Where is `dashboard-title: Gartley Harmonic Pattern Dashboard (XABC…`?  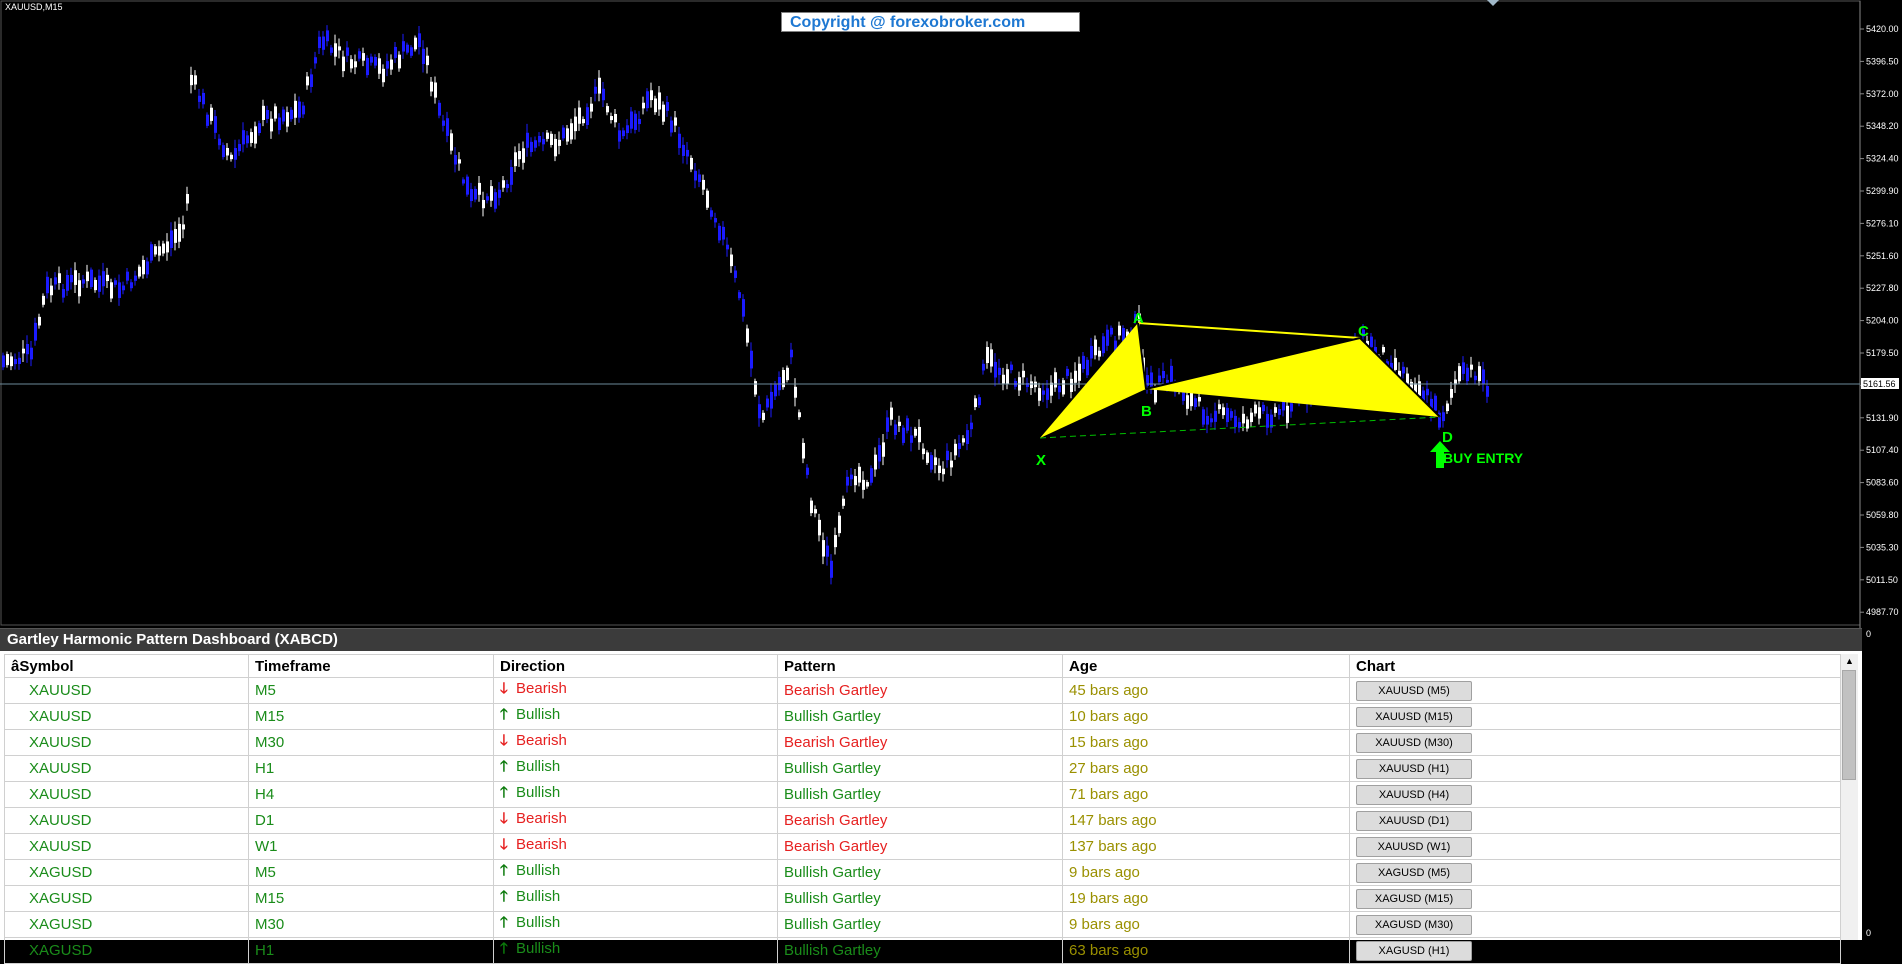 dashboard-title: Gartley Harmonic Pattern Dashboard (XABC… is located at coordinates (931, 640).